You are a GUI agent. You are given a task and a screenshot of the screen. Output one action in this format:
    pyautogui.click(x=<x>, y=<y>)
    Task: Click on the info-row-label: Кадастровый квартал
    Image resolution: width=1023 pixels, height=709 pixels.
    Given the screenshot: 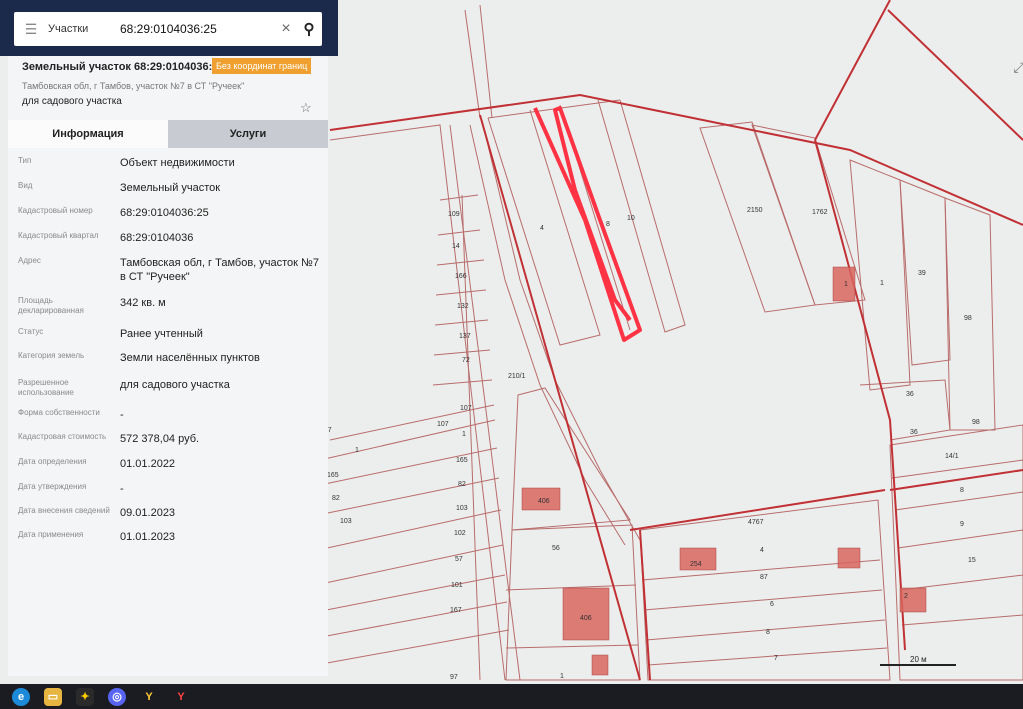 What is the action you would take?
    pyautogui.click(x=58, y=235)
    